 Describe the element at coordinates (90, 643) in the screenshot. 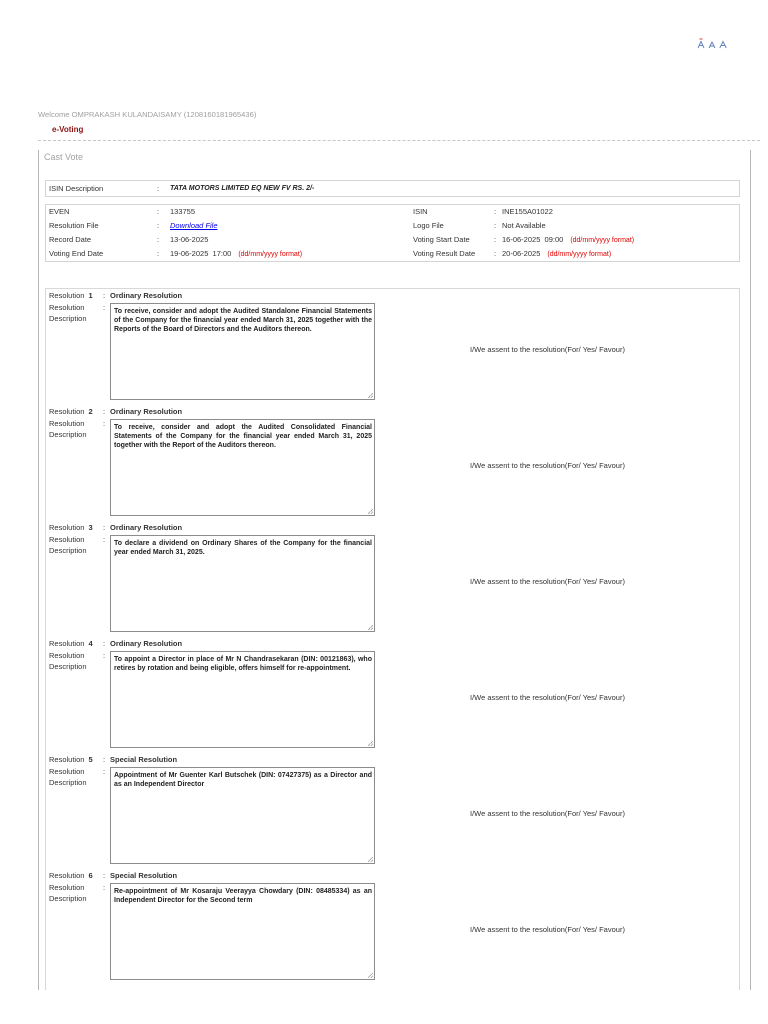

I see `resolution-number: 4` at that location.